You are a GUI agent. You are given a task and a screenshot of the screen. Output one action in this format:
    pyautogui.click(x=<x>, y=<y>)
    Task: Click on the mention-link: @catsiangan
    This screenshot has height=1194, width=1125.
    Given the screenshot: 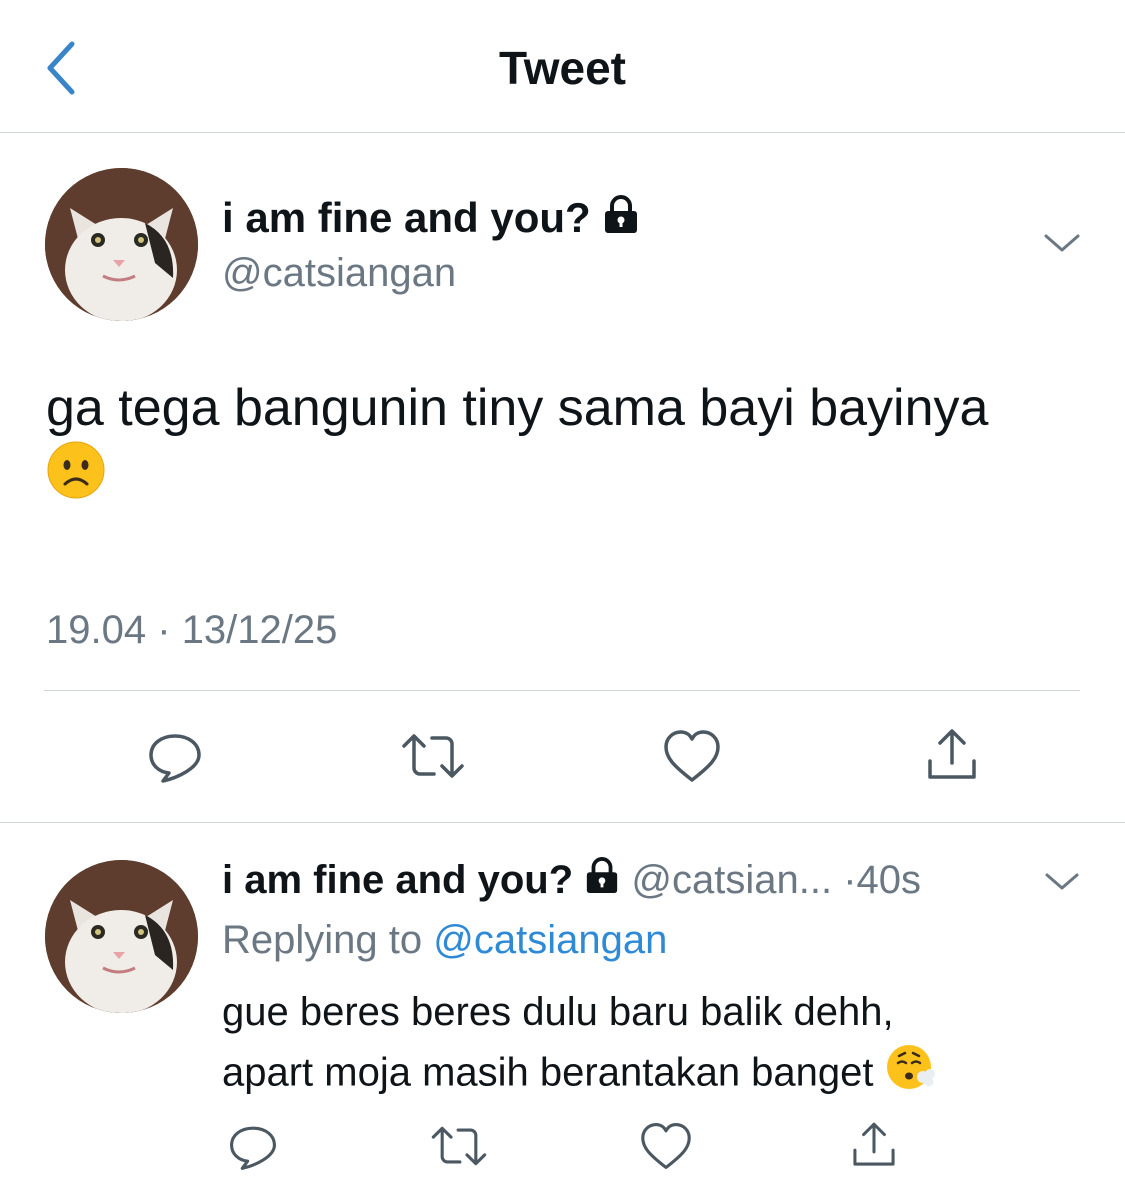 What is the action you would take?
    pyautogui.click(x=550, y=940)
    